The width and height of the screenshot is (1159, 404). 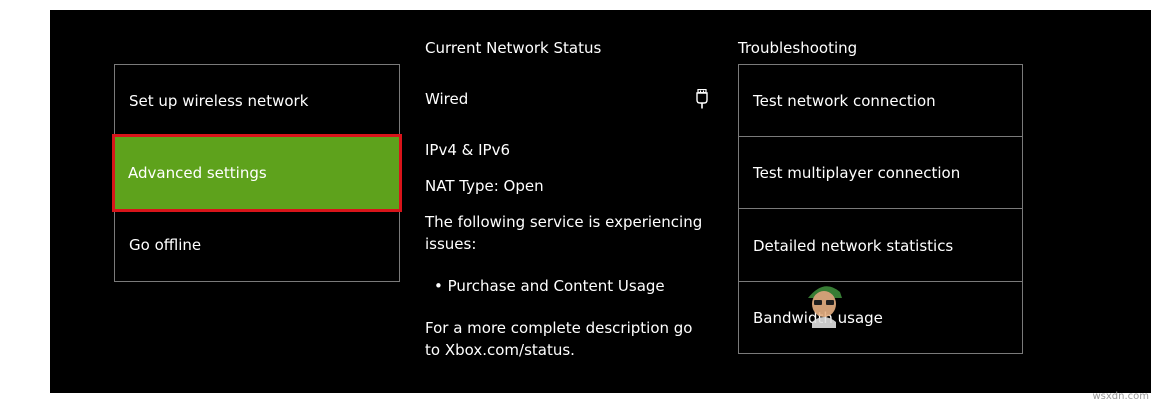 What do you see at coordinates (447, 99) in the screenshot?
I see `connection-type: Wired` at bounding box center [447, 99].